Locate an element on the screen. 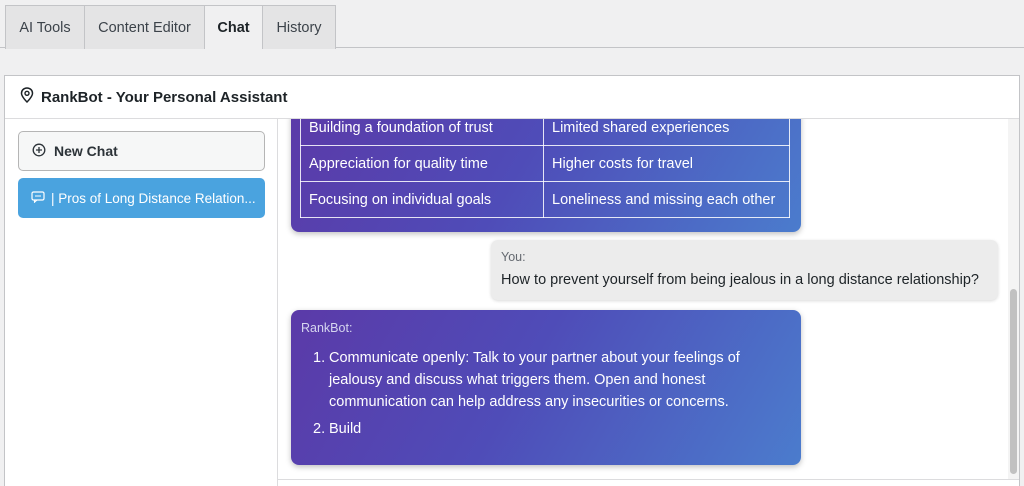  plus-circle-icon is located at coordinates (43, 151).